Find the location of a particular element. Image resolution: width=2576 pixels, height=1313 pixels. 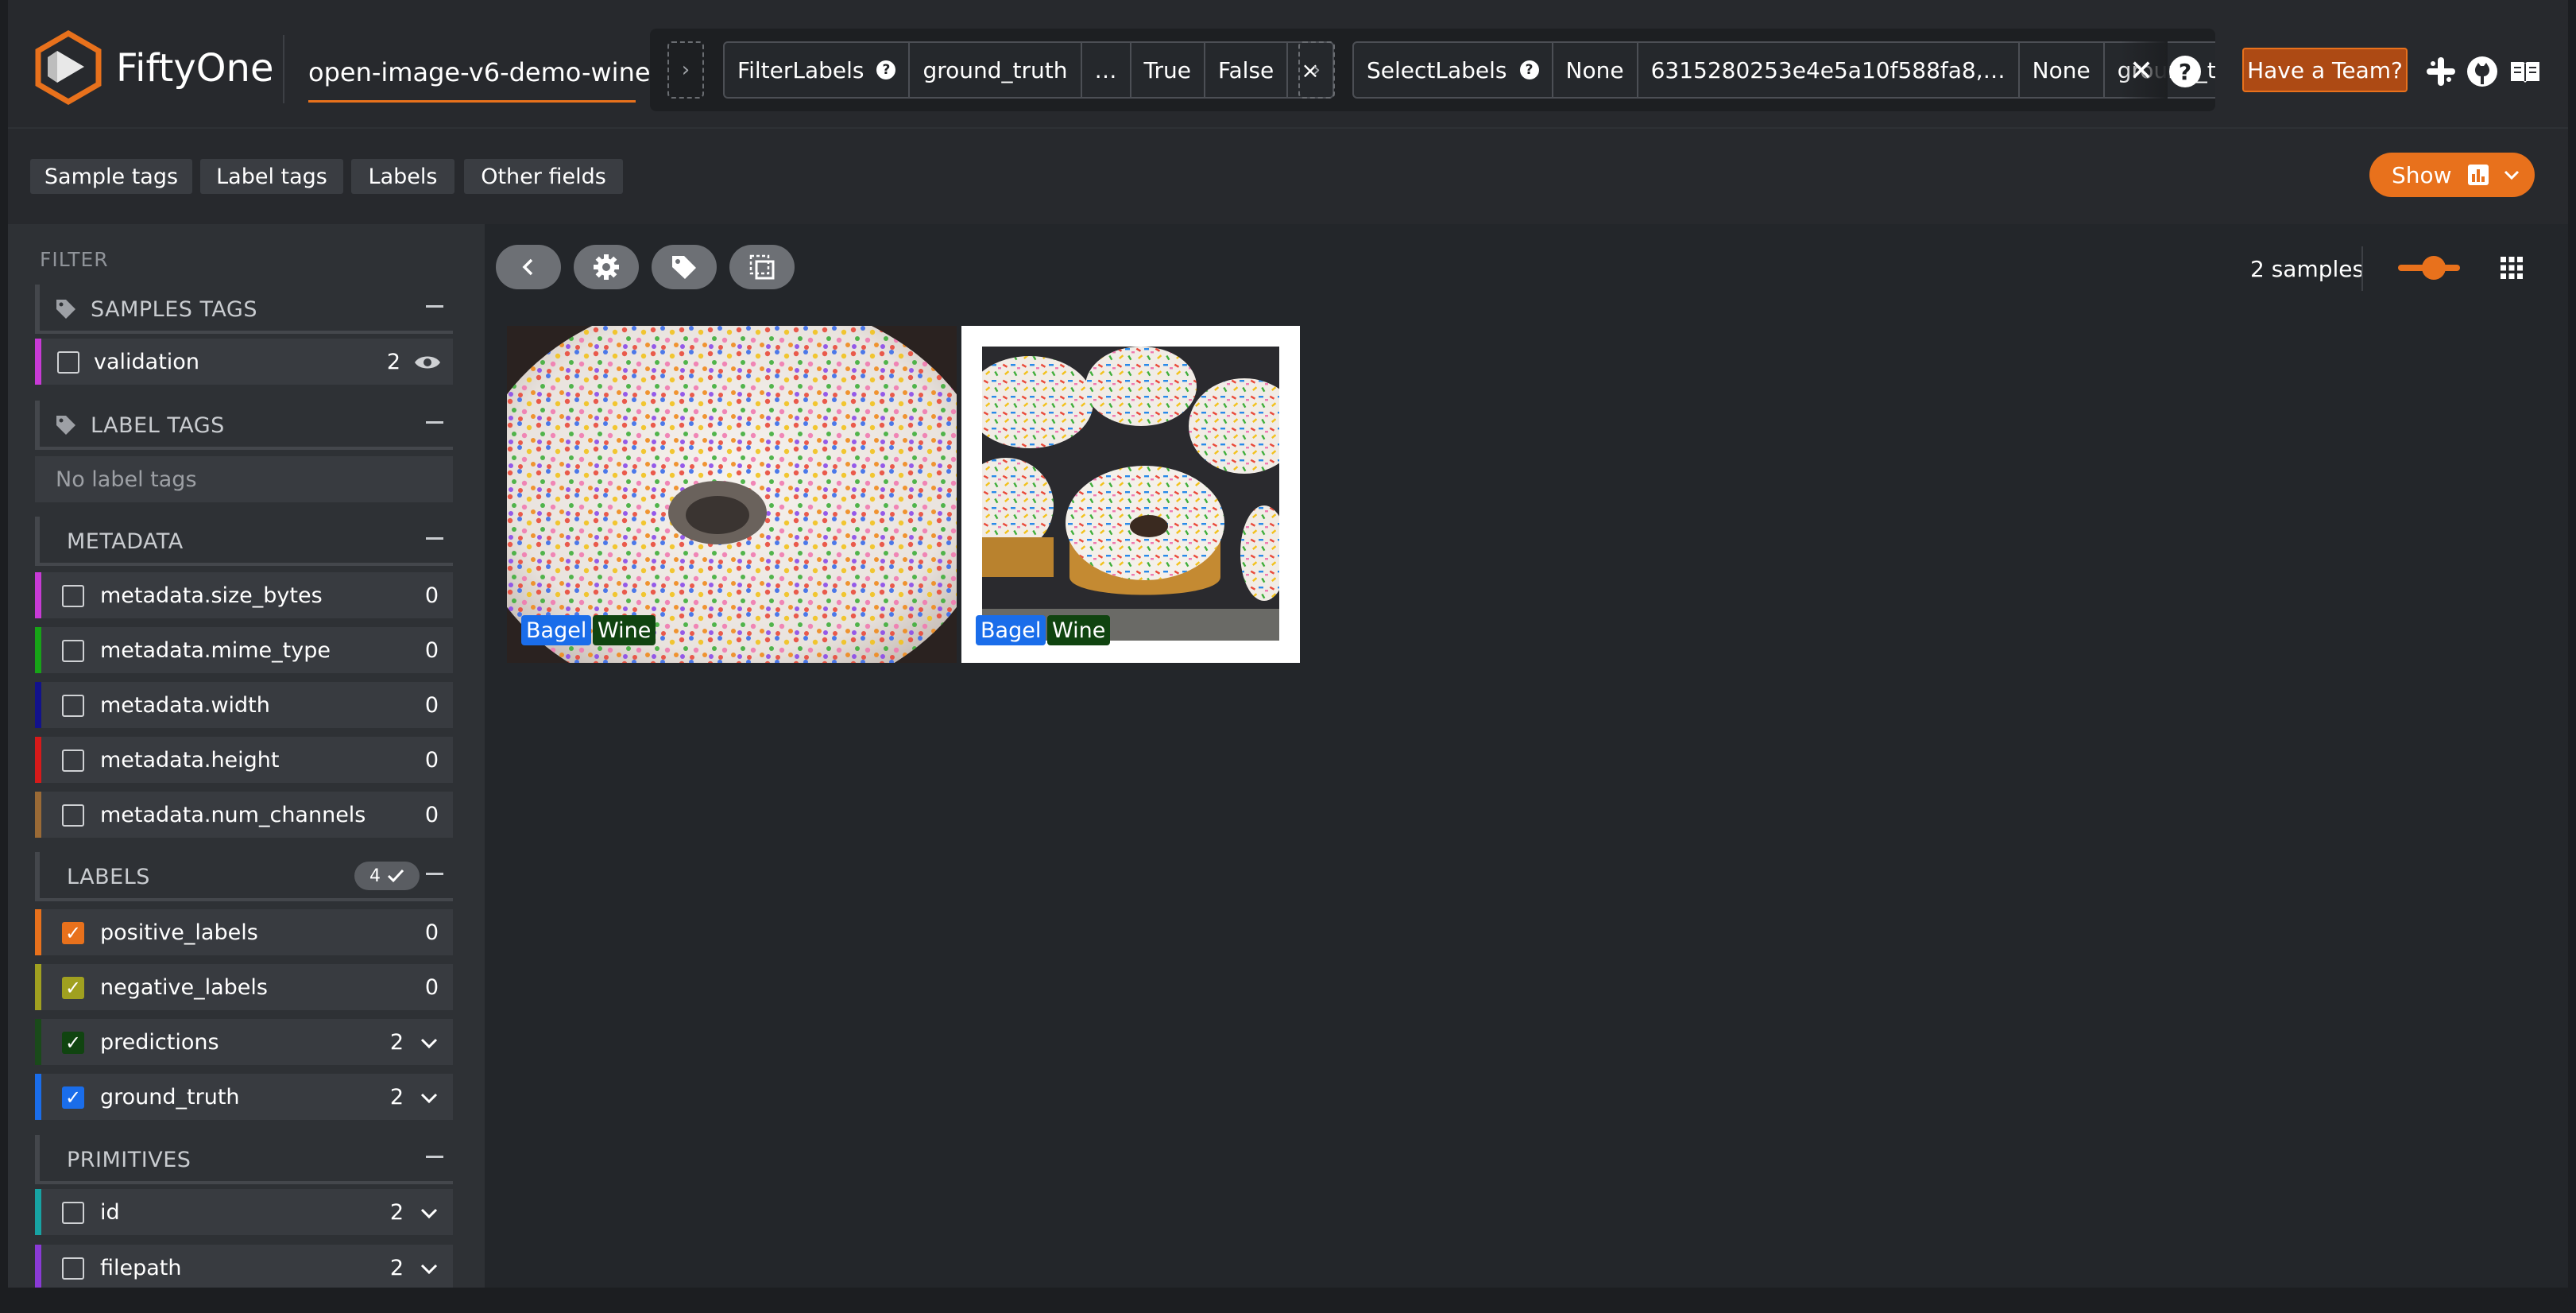

section-labels: LABELS 4 is located at coordinates (244, 876).